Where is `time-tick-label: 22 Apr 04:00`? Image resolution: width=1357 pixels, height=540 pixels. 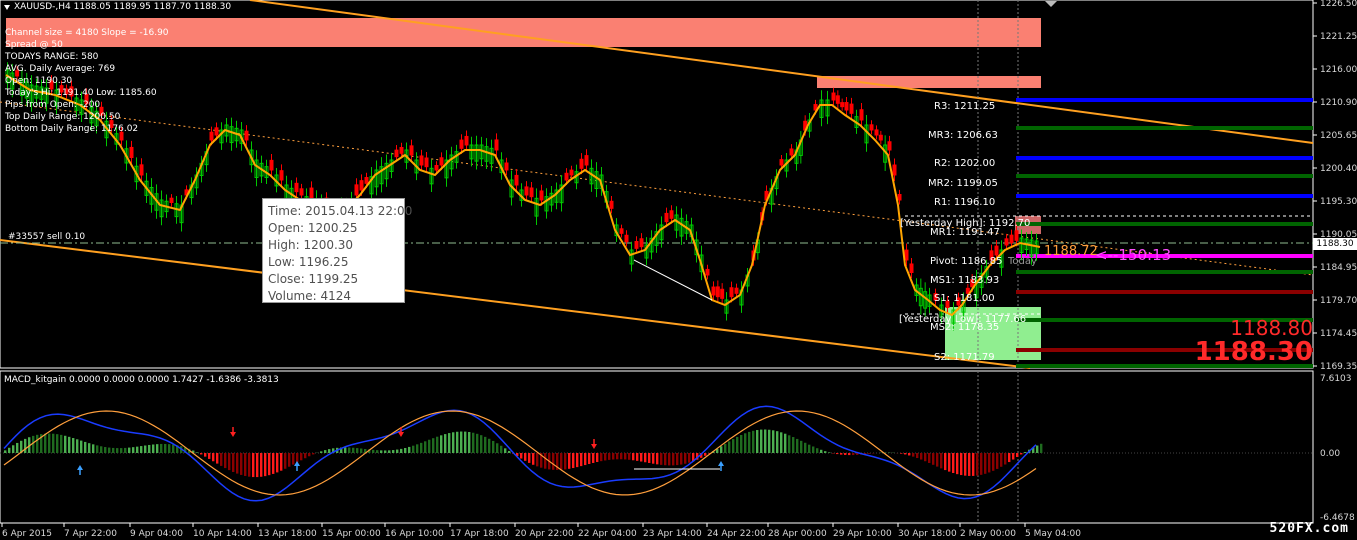 time-tick-label: 22 Apr 04:00 is located at coordinates (607, 534).